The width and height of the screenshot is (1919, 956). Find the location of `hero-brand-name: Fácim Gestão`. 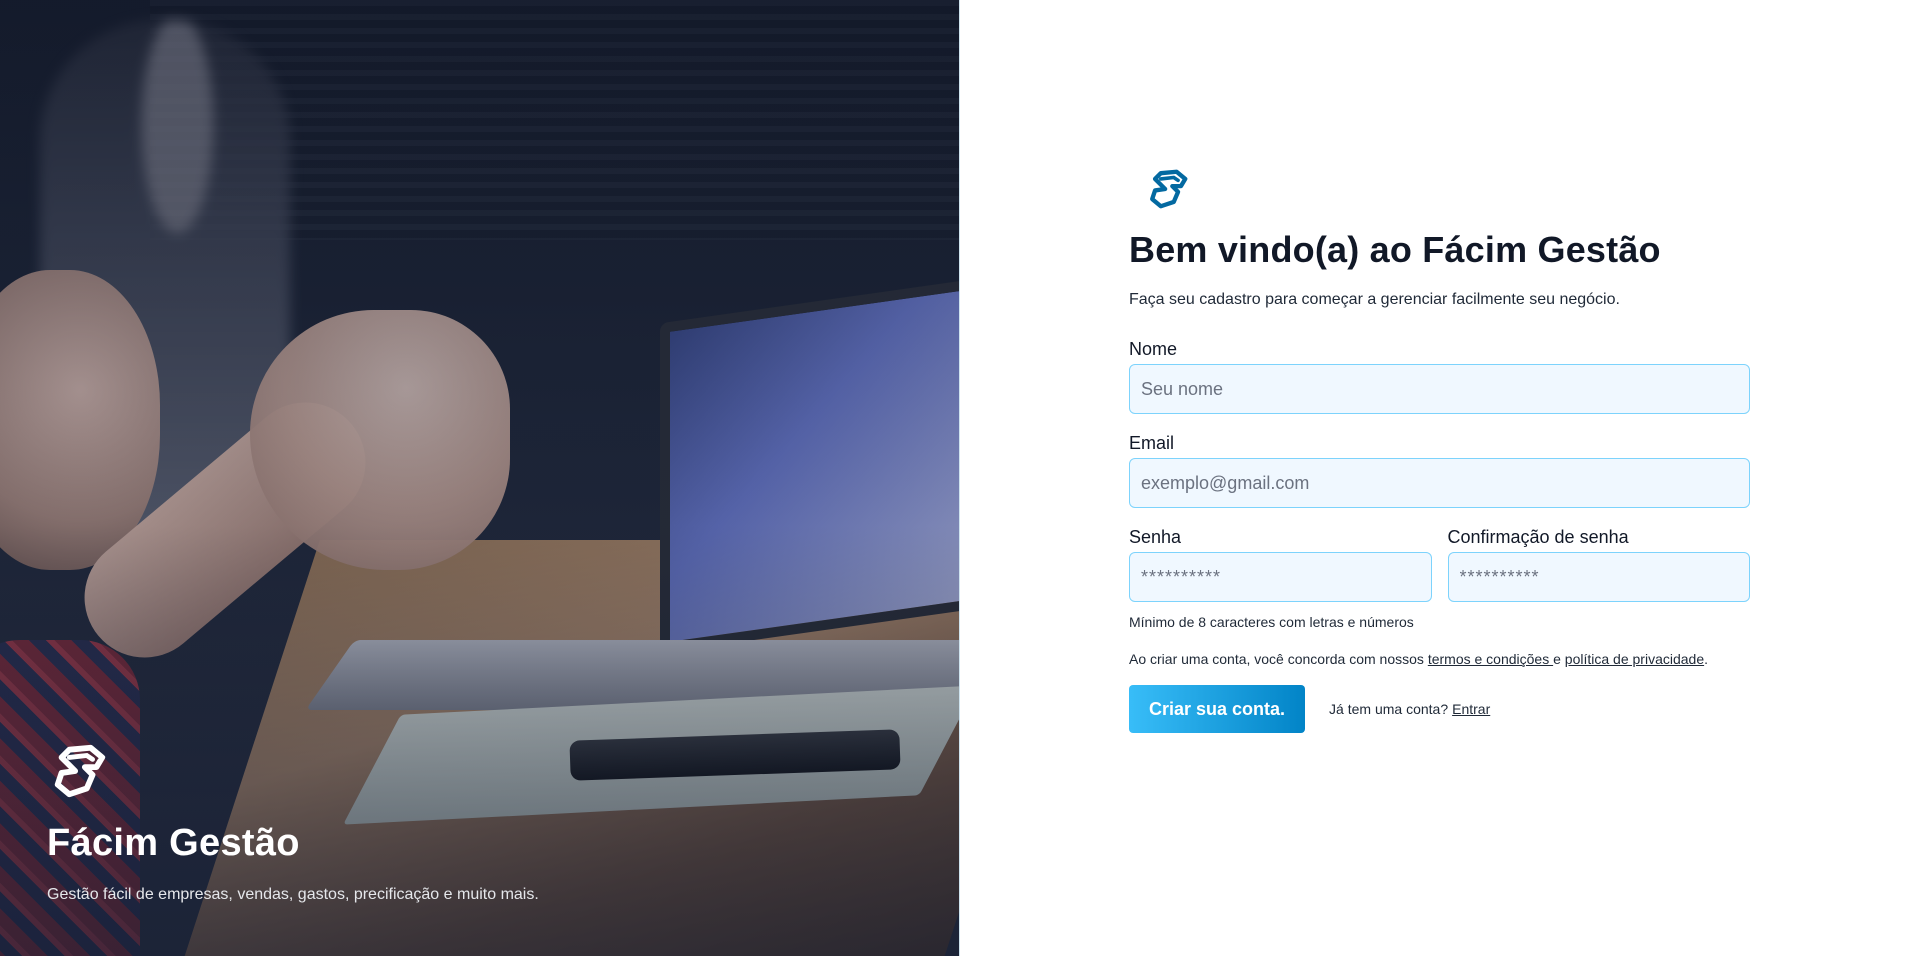

hero-brand-name: Fácim Gestão is located at coordinates (173, 843).